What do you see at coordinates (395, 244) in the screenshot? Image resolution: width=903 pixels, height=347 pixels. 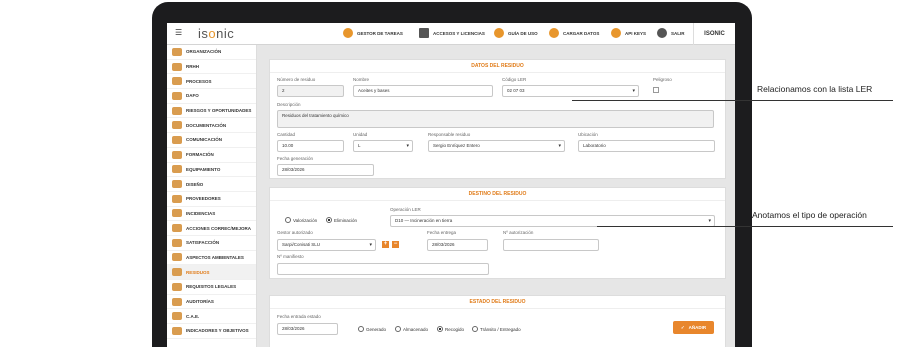 I see `remove-gestor-button: −` at bounding box center [395, 244].